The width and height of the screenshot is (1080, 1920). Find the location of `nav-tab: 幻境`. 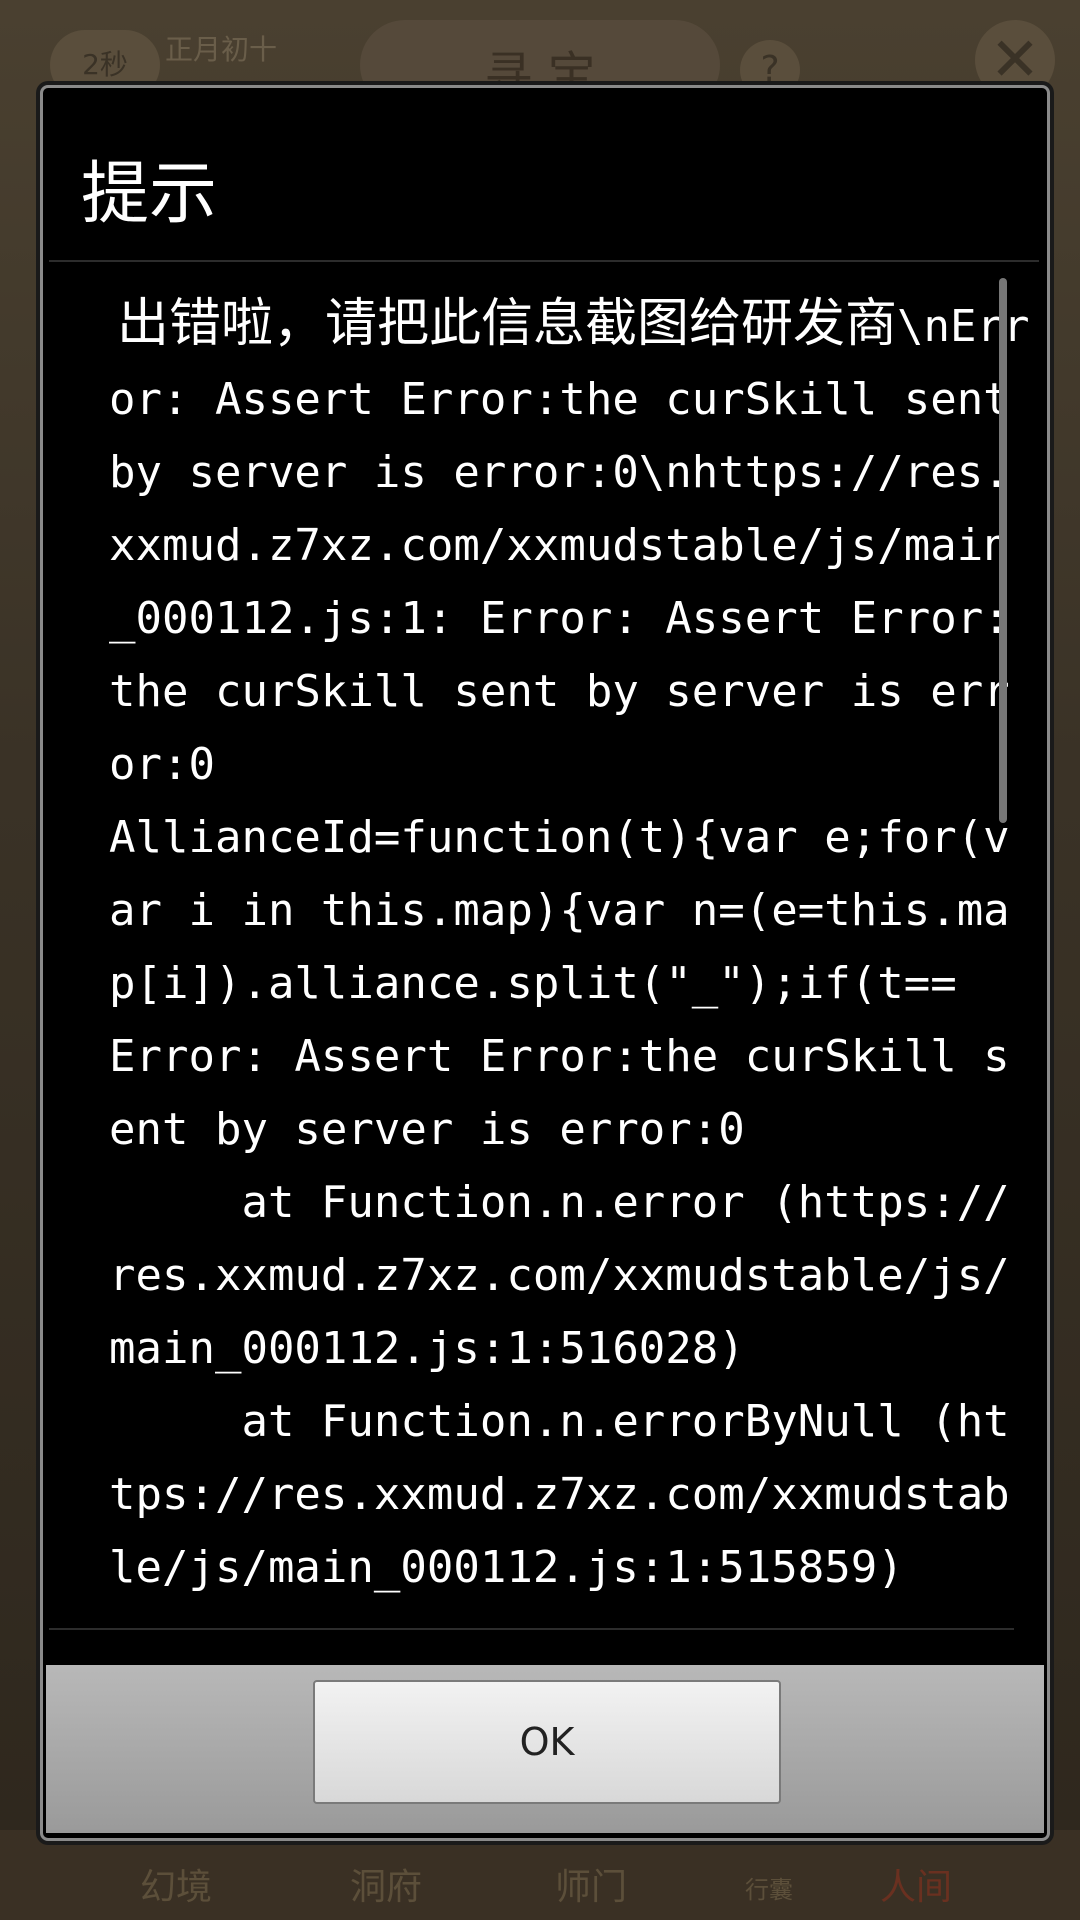

nav-tab: 幻境 is located at coordinates (176, 1887).